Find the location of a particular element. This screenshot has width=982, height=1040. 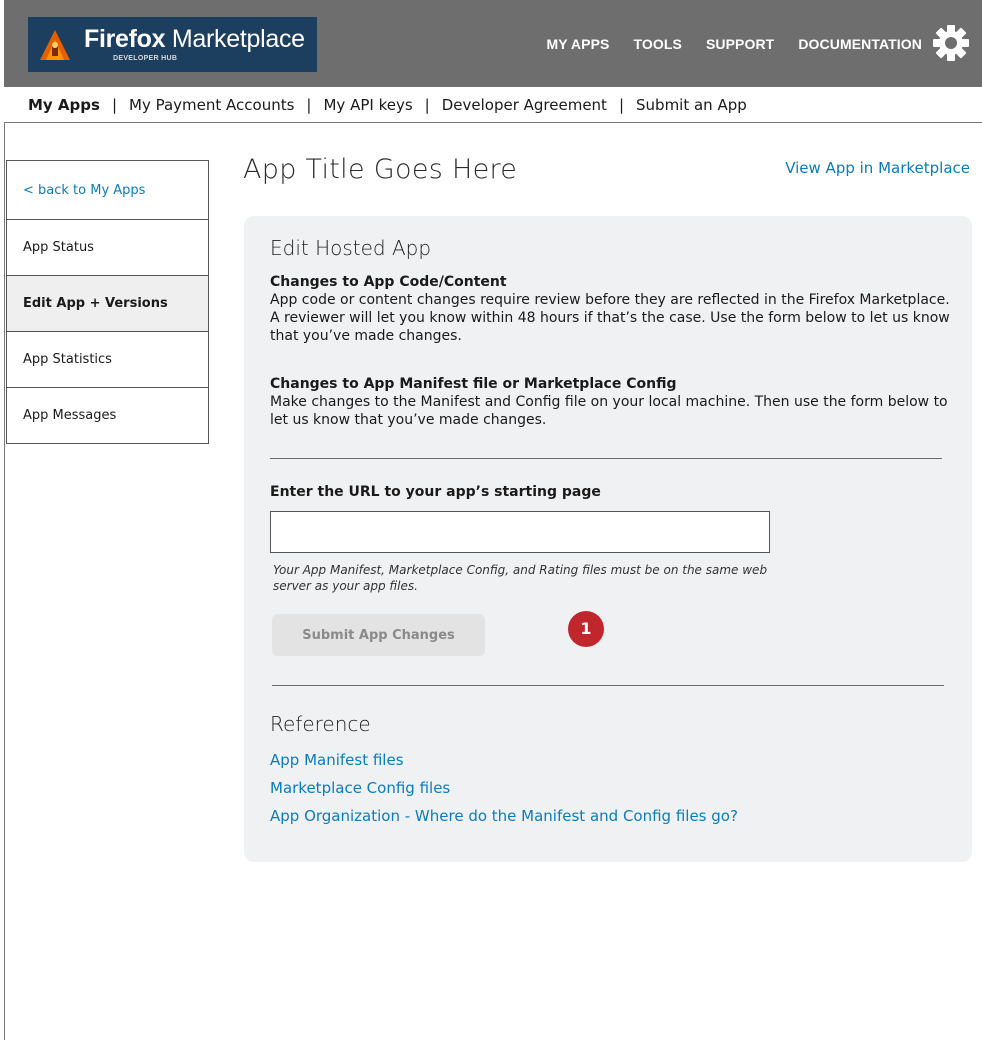

nav-my-apps: MY APPS is located at coordinates (578, 44).